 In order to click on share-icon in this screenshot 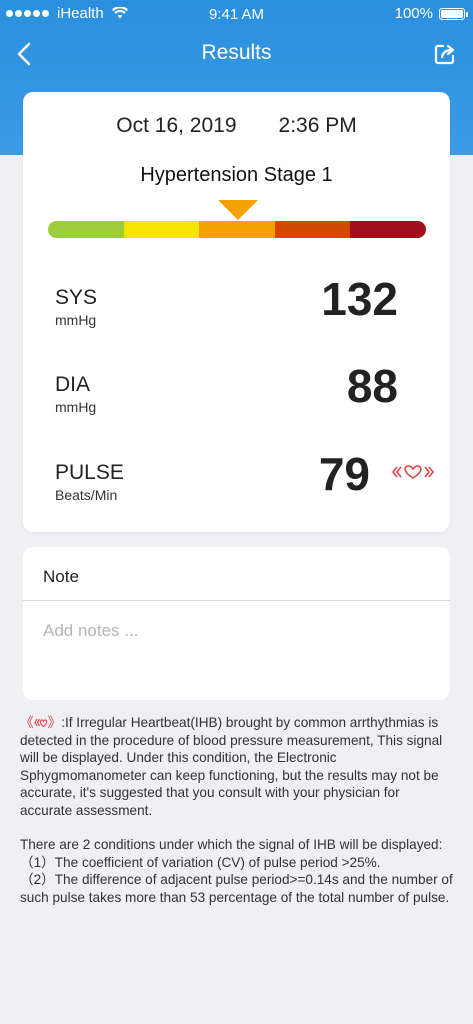, I will do `click(444, 54)`.